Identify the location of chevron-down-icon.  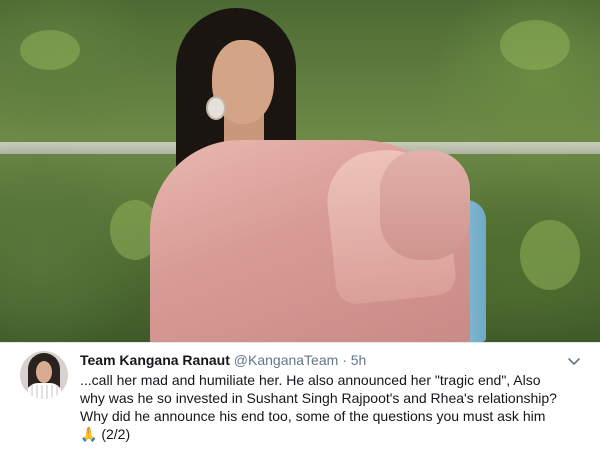
(574, 361).